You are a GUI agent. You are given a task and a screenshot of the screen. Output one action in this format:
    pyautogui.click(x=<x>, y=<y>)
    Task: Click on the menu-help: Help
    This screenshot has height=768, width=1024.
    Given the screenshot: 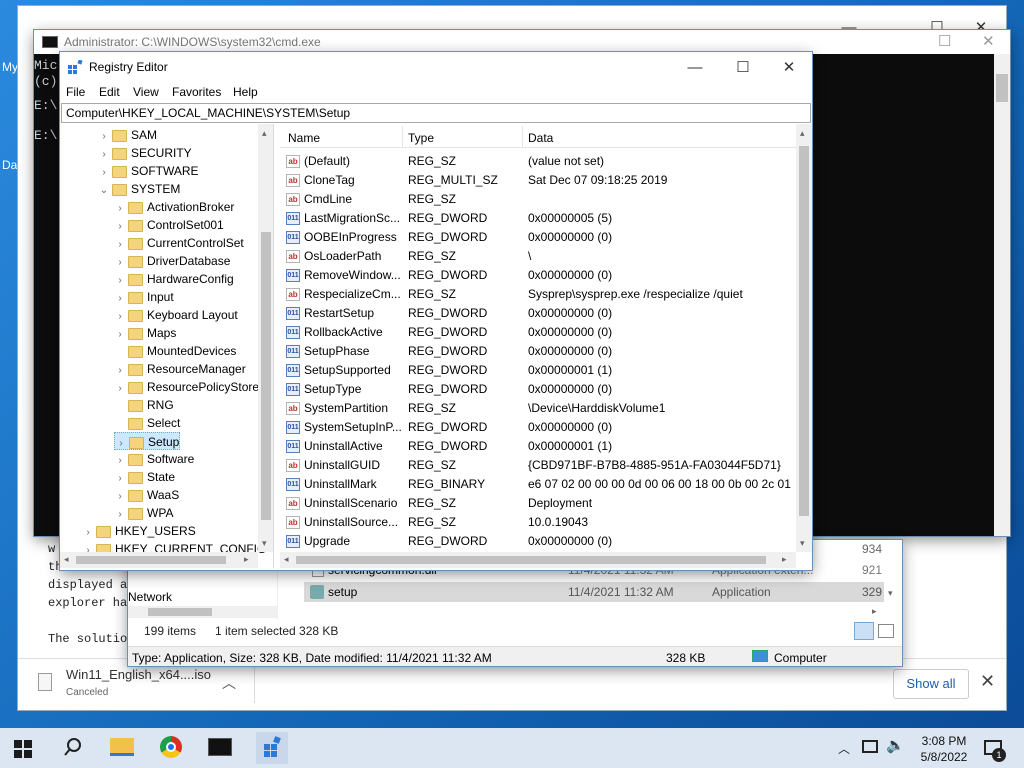 What is the action you would take?
    pyautogui.click(x=245, y=92)
    